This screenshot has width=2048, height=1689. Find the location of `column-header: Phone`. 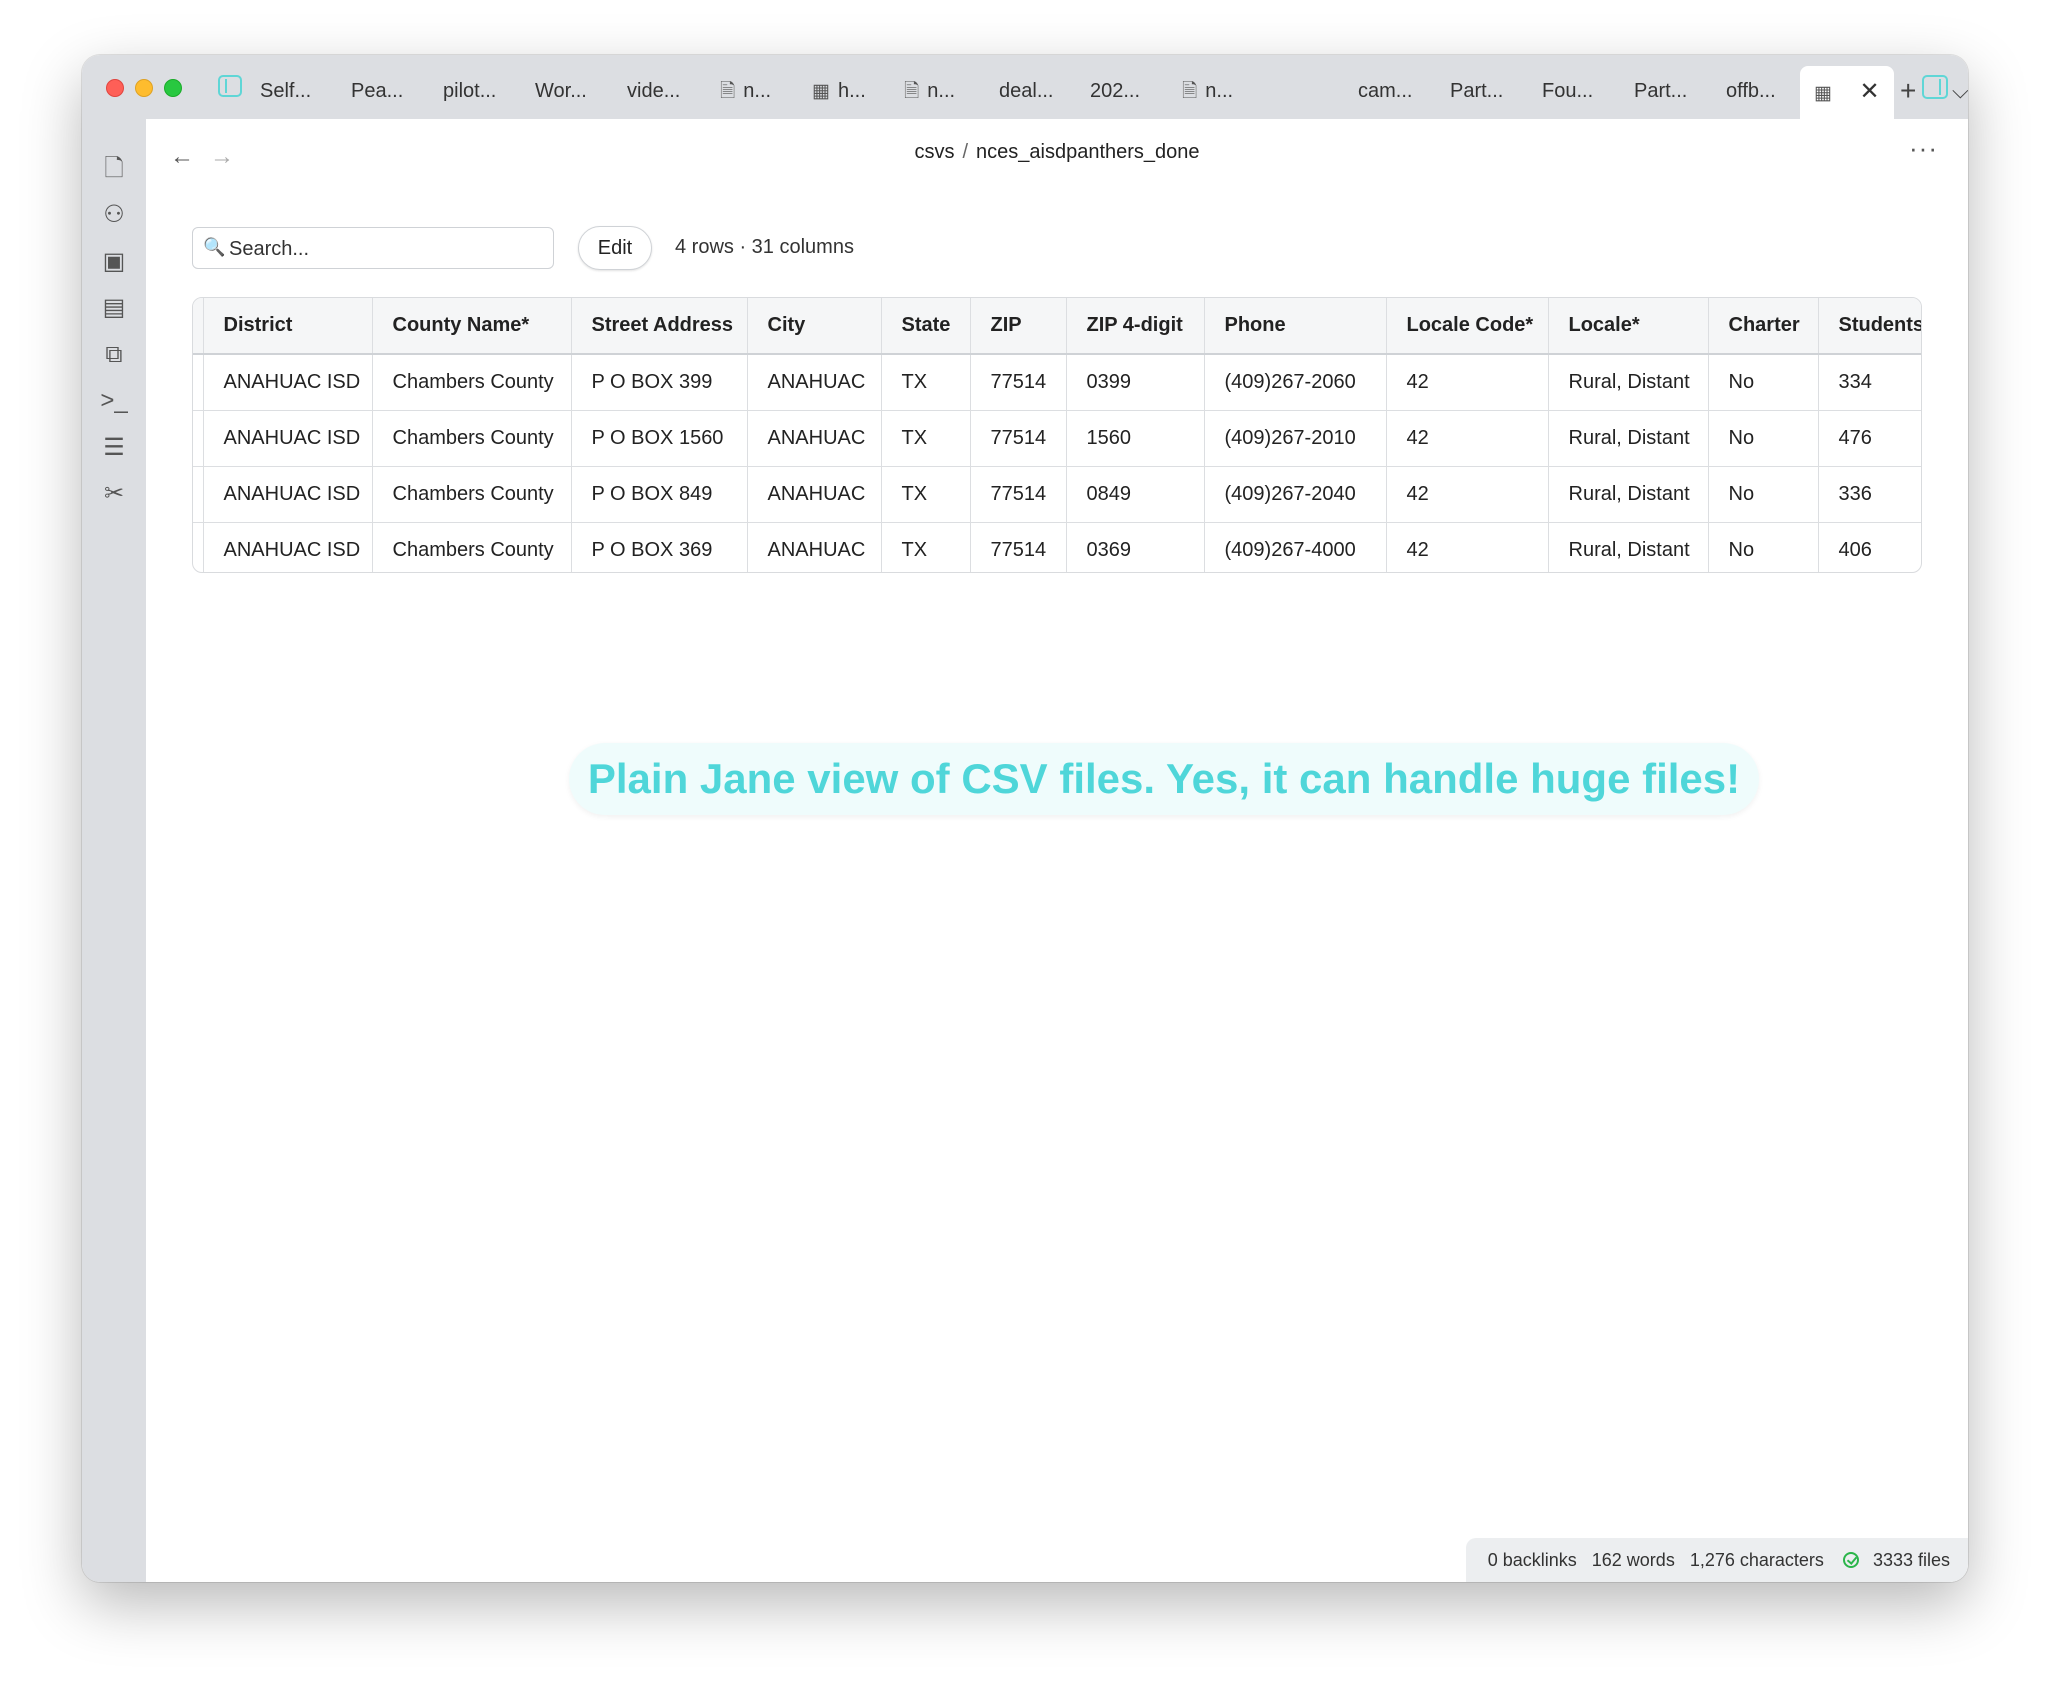

column-header: Phone is located at coordinates (1295, 326).